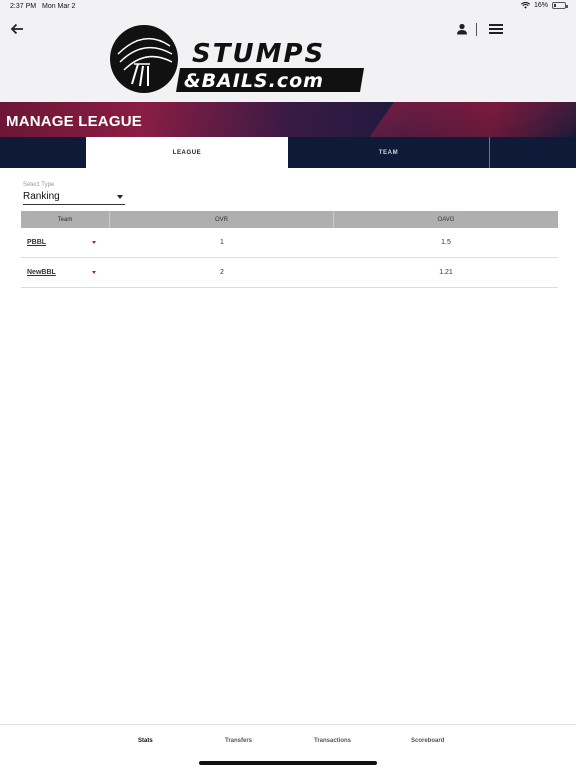 This screenshot has width=576, height=768. Describe the element at coordinates (65, 272) in the screenshot. I see `team-cell: NewBBL` at that location.